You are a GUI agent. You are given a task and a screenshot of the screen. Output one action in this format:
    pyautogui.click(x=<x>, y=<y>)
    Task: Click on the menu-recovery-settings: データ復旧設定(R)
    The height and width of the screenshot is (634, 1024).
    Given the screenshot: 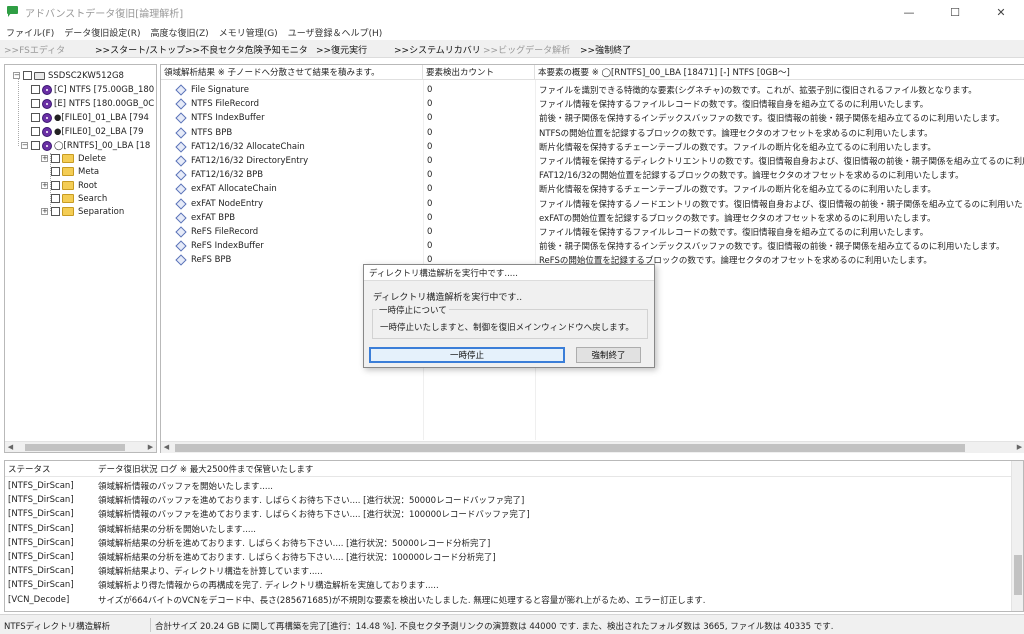 What is the action you would take?
    pyautogui.click(x=102, y=32)
    